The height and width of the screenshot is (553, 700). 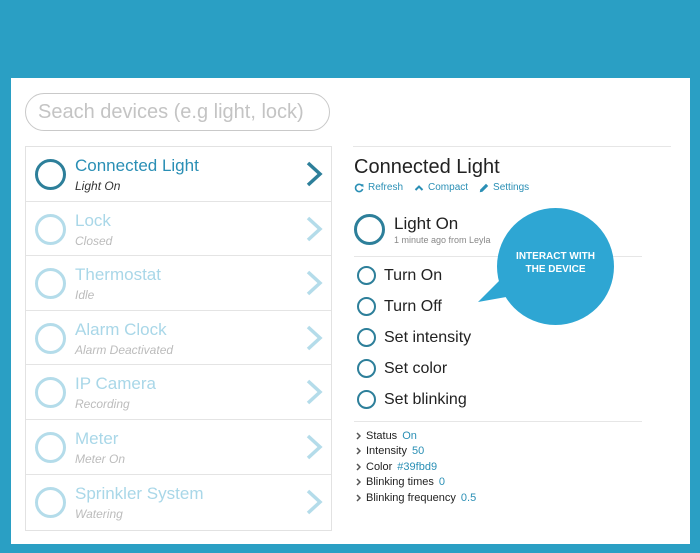 I want to click on device-name: Alarm Clock, so click(x=121, y=329).